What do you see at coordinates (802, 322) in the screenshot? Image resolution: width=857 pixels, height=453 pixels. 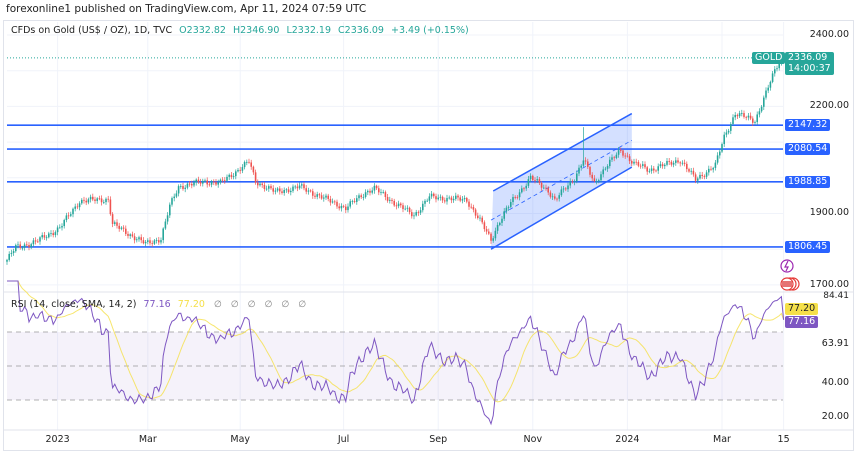 I see `rsi-value-tag: 77.16` at bounding box center [802, 322].